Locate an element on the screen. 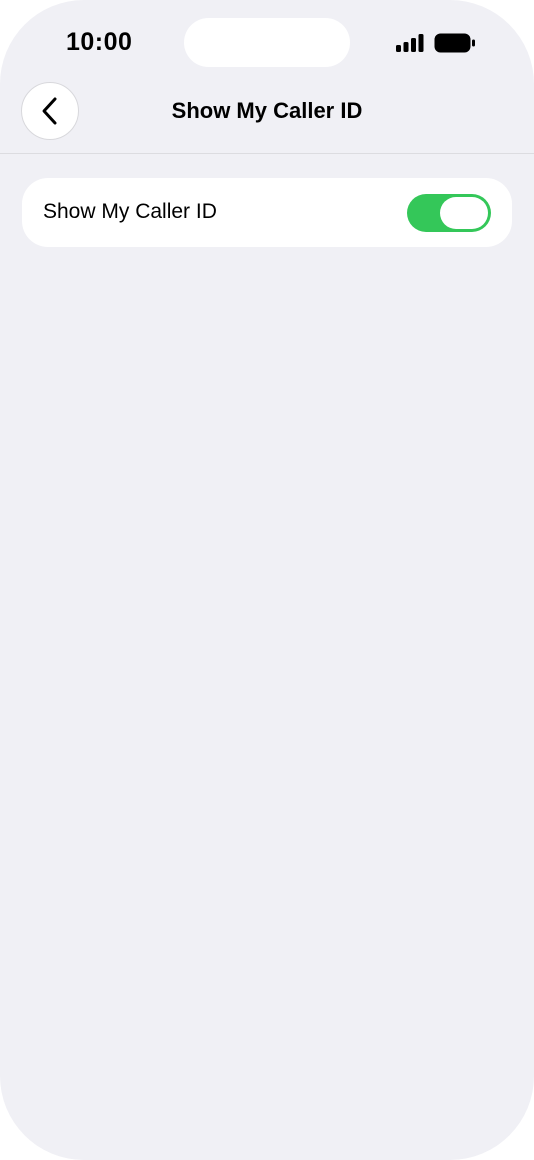 The width and height of the screenshot is (534, 1160). dynamic-island is located at coordinates (267, 42).